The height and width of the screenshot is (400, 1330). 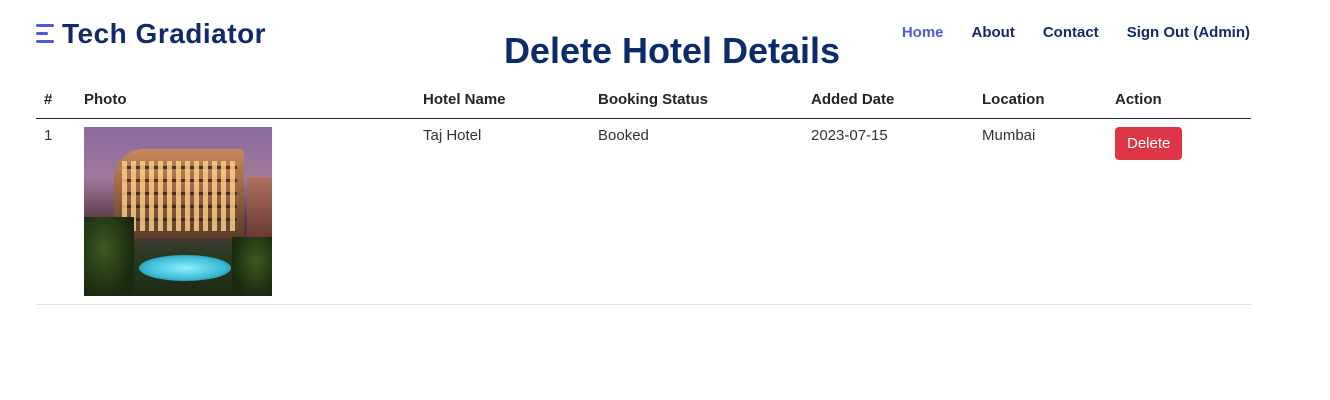 What do you see at coordinates (696, 100) in the screenshot?
I see `column-header-booking-status: Booking Status` at bounding box center [696, 100].